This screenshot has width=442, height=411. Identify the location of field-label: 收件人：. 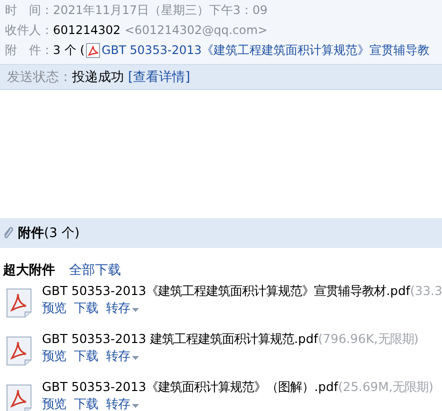
(29, 30).